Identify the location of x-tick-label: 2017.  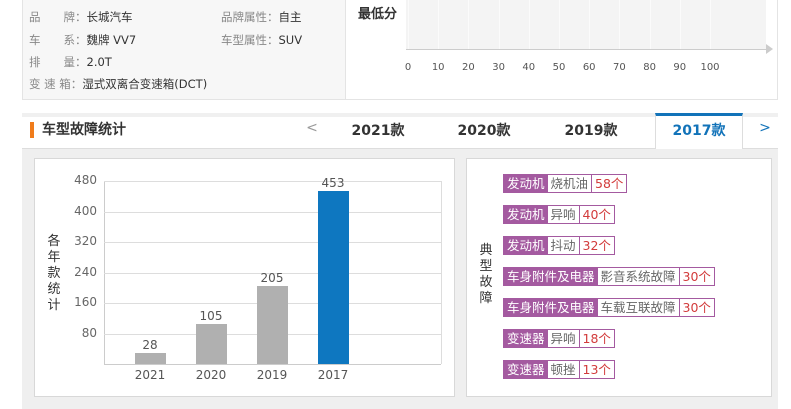
(333, 375).